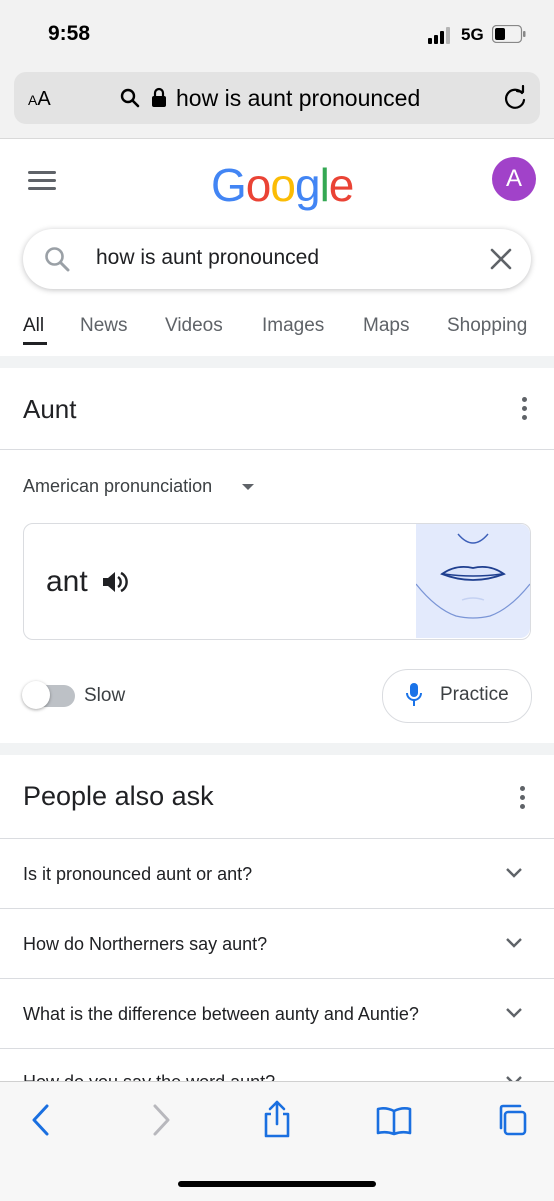  I want to click on tab-all: All, so click(33, 326).